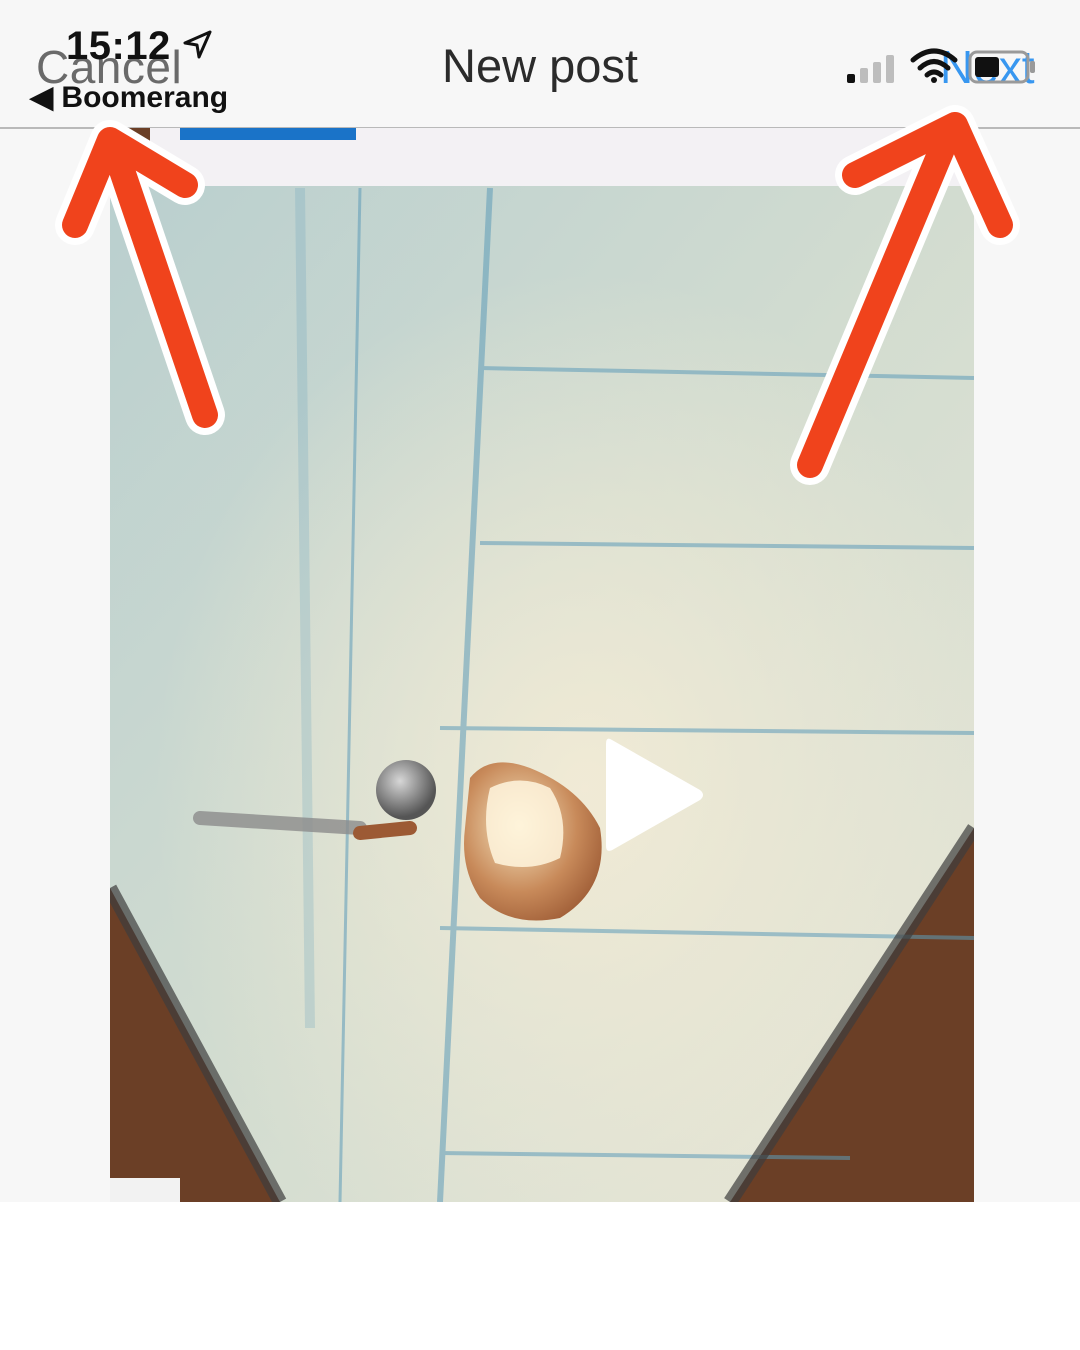 This screenshot has height=1350, width=1080. I want to click on cellular-signal-icon, so click(870, 69).